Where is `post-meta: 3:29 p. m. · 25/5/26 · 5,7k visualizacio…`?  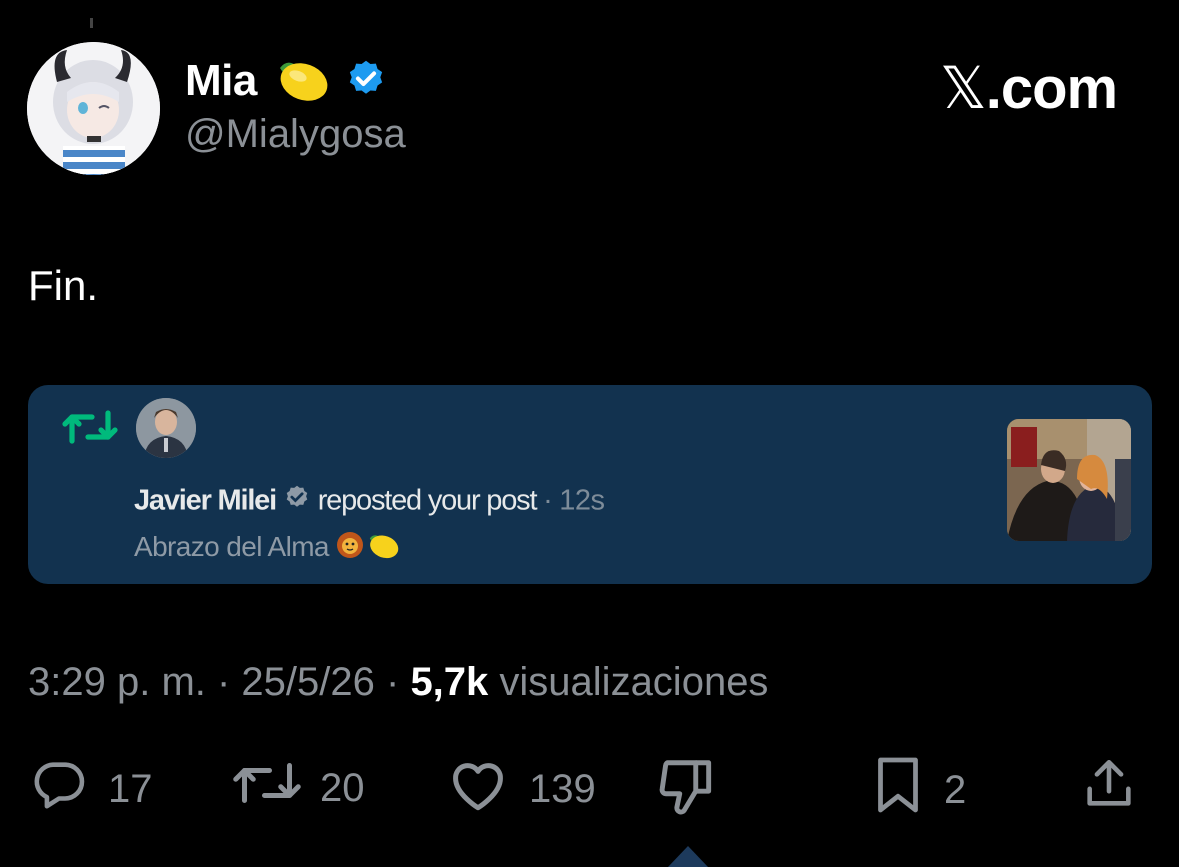
post-meta: 3:29 p. m. · 25/5/26 · 5,7k visualizacio… is located at coordinates (398, 682).